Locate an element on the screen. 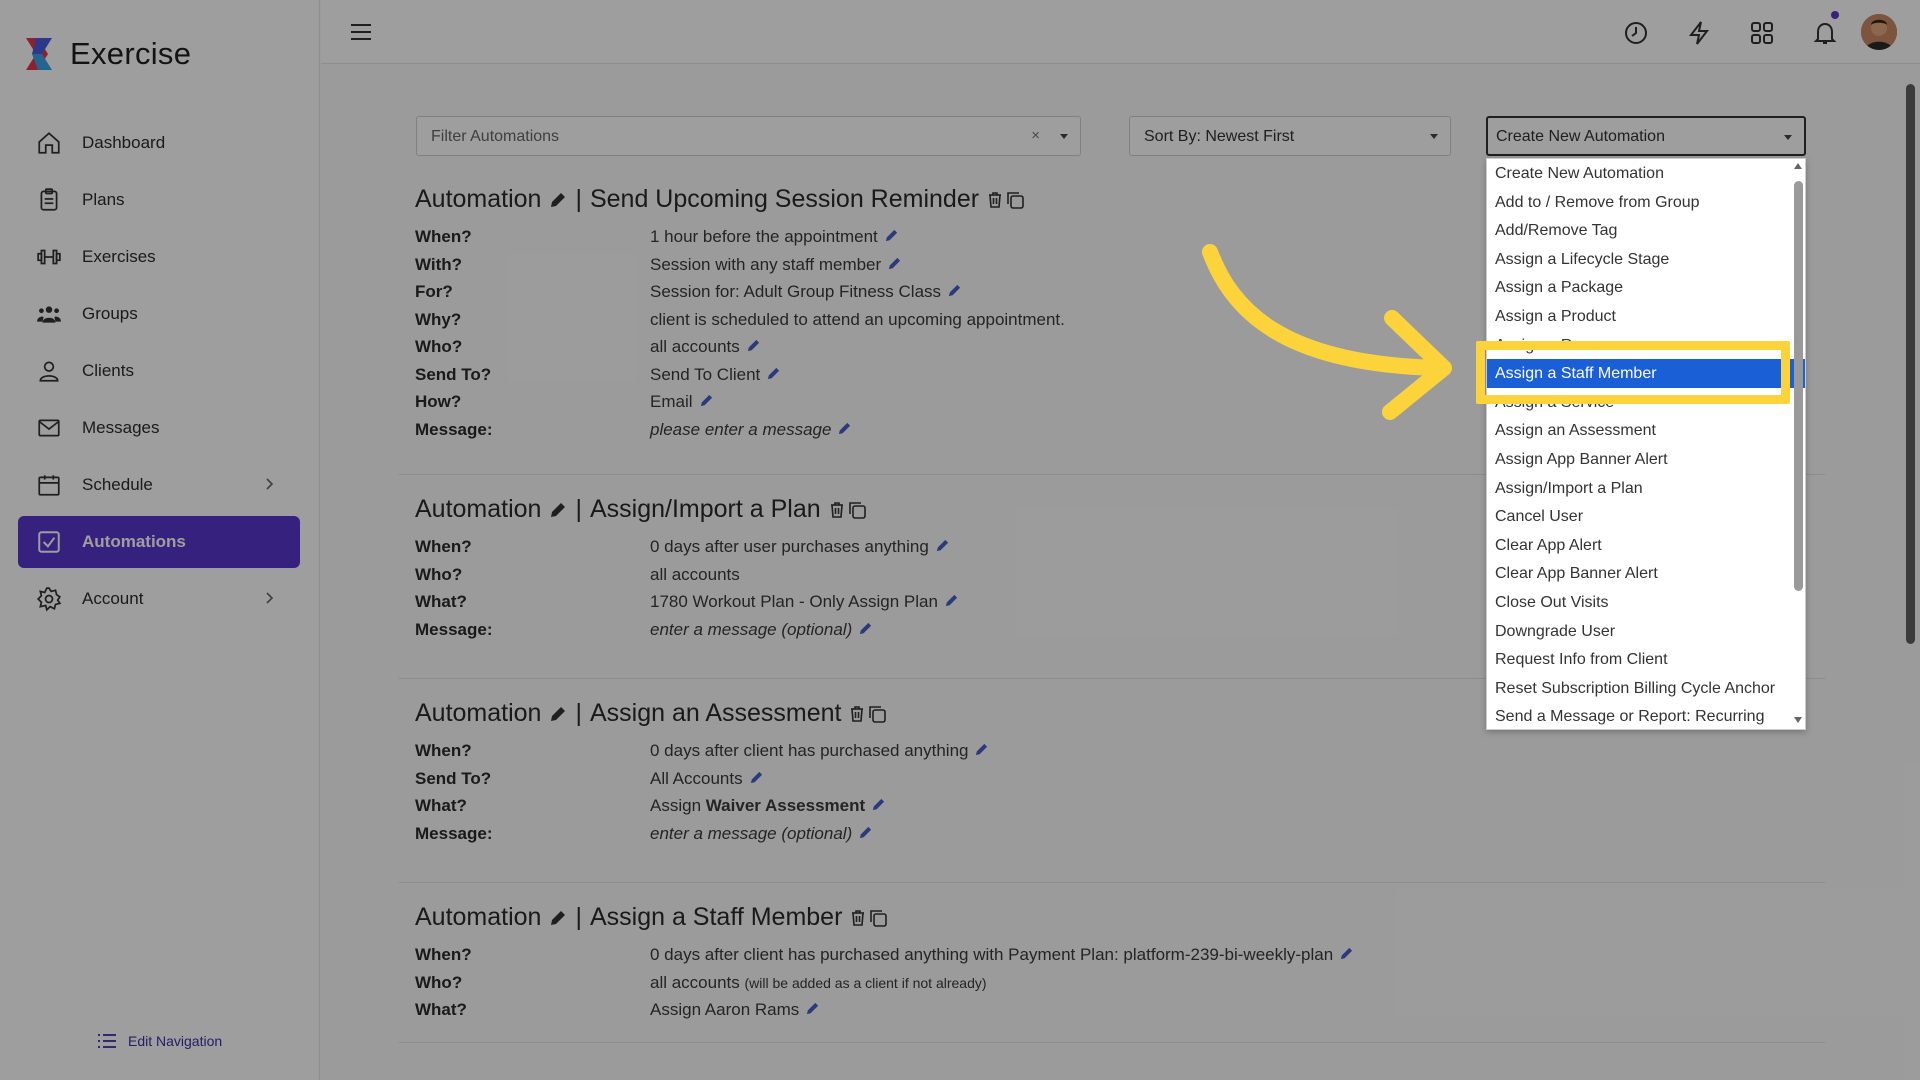 The width and height of the screenshot is (1920, 1080). sidebar-item-schedule: Schedule is located at coordinates (159, 485).